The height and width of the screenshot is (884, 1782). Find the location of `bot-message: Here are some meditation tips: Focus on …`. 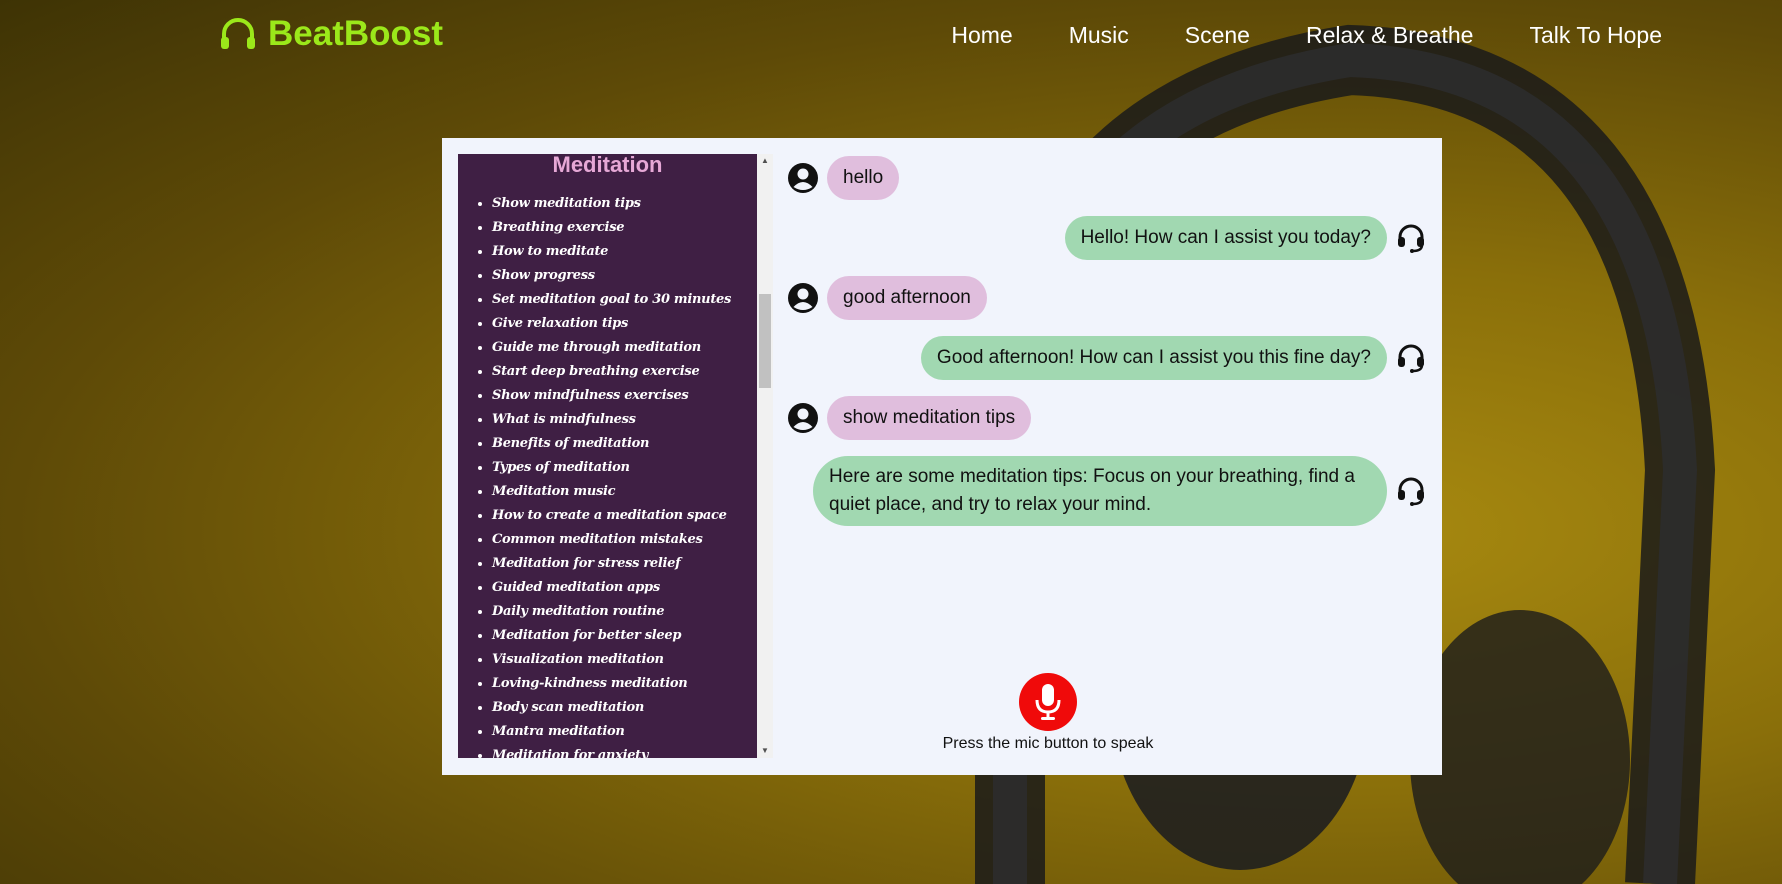

bot-message: Here are some meditation tips: Focus on … is located at coordinates (1120, 491).